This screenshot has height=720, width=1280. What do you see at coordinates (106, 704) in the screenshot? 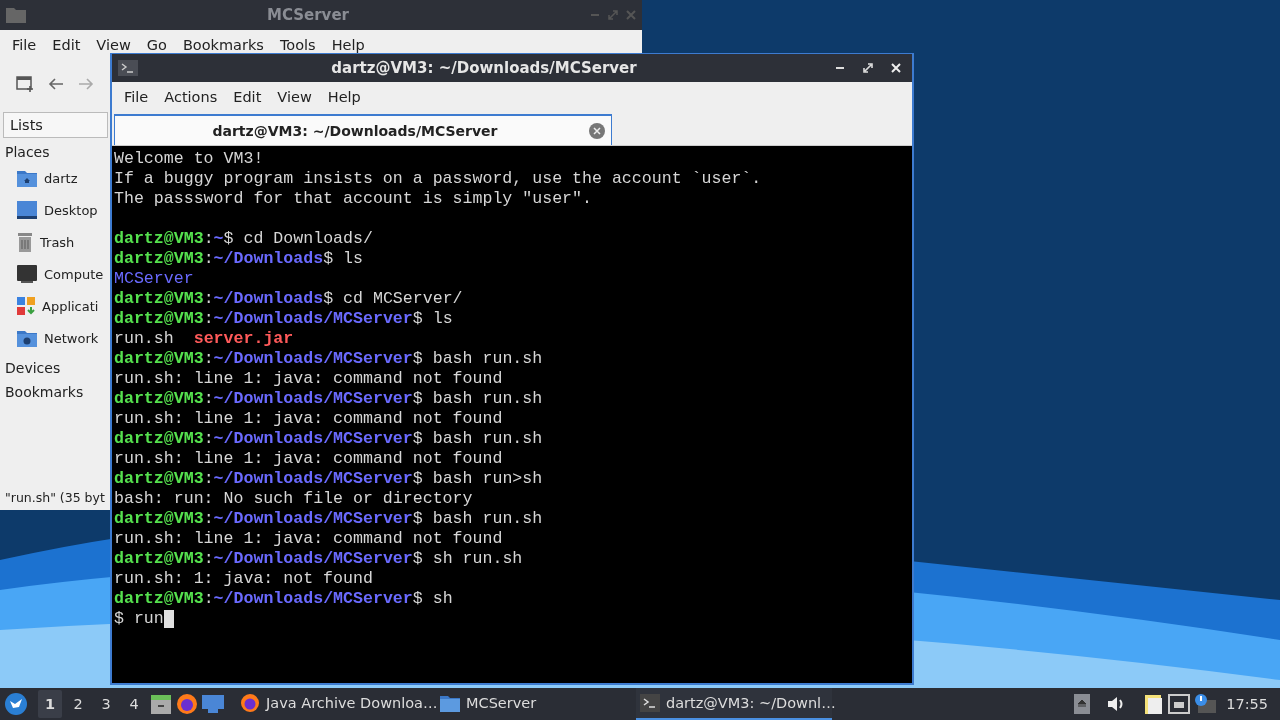
I see `workspace-button: 3` at bounding box center [106, 704].